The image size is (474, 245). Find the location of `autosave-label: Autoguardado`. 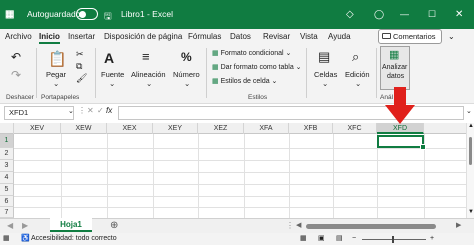

autosave-label: Autoguardado is located at coordinates (54, 14).